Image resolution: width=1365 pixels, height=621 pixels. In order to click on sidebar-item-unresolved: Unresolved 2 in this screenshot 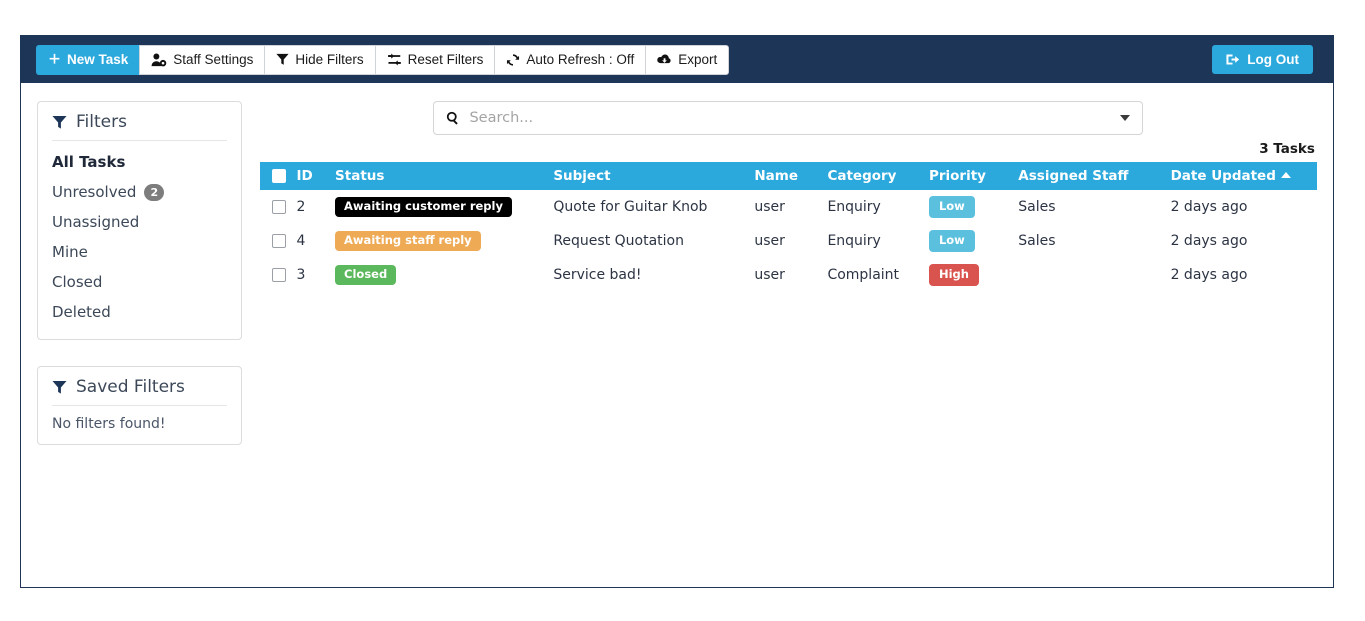, I will do `click(139, 192)`.